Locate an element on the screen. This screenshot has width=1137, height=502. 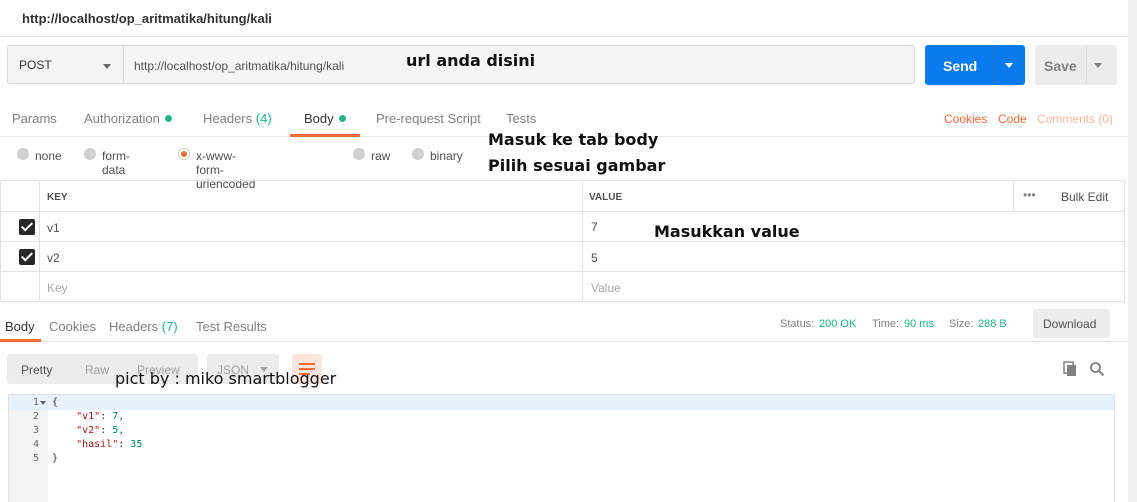
json-key: "v2" is located at coordinates (88, 430).